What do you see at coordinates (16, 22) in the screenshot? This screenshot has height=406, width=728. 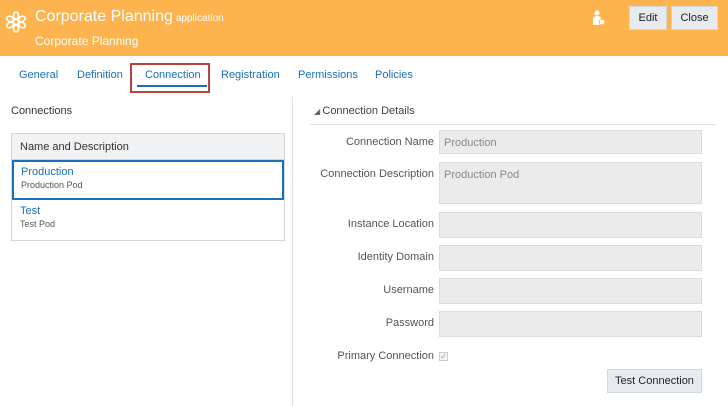 I see `application-logo-icon` at bounding box center [16, 22].